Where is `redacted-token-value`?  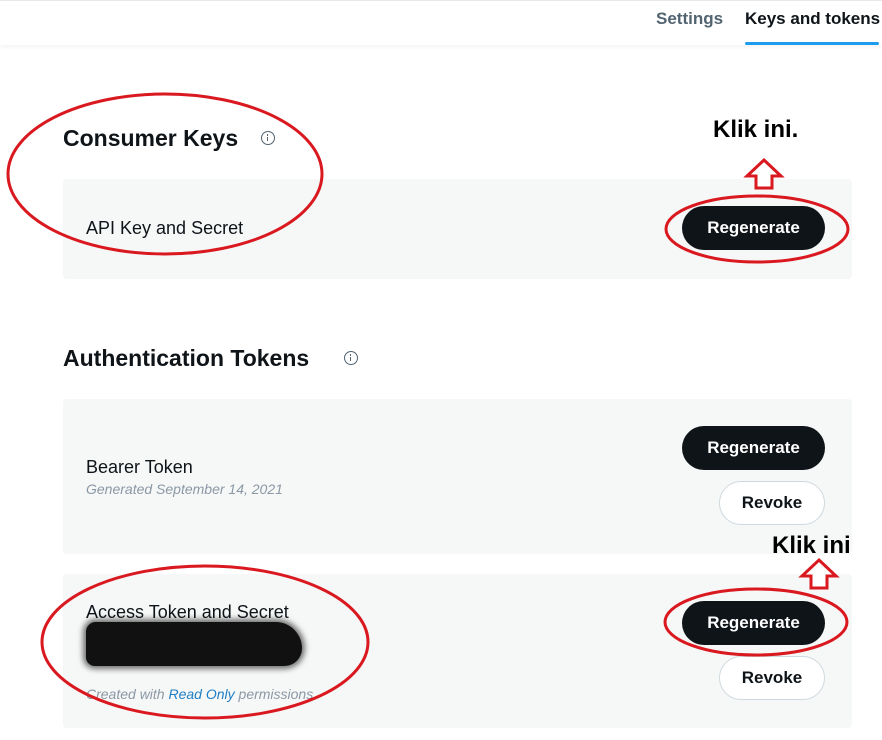 redacted-token-value is located at coordinates (194, 644).